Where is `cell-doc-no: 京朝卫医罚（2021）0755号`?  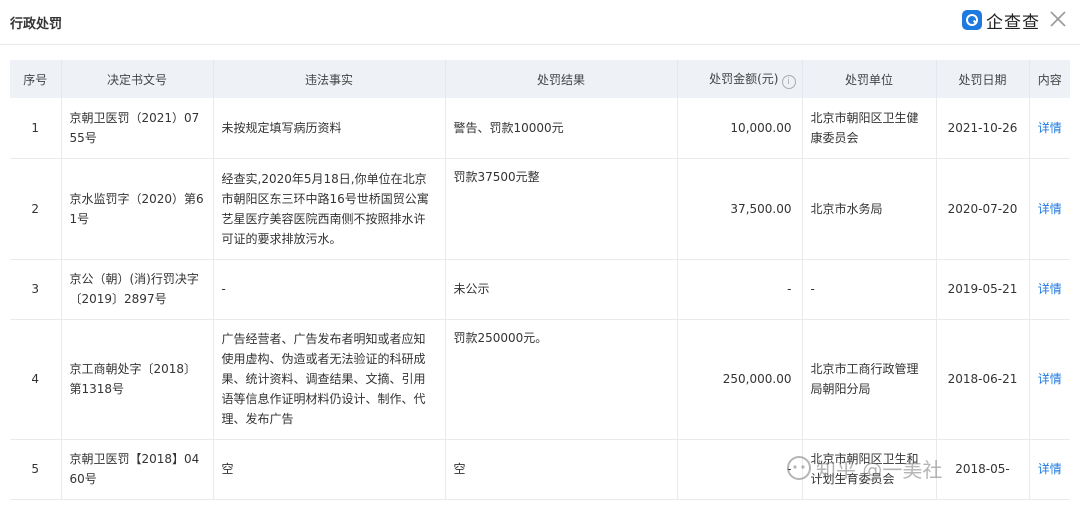
cell-doc-no: 京朝卫医罚（2021）0755号 is located at coordinates (137, 128).